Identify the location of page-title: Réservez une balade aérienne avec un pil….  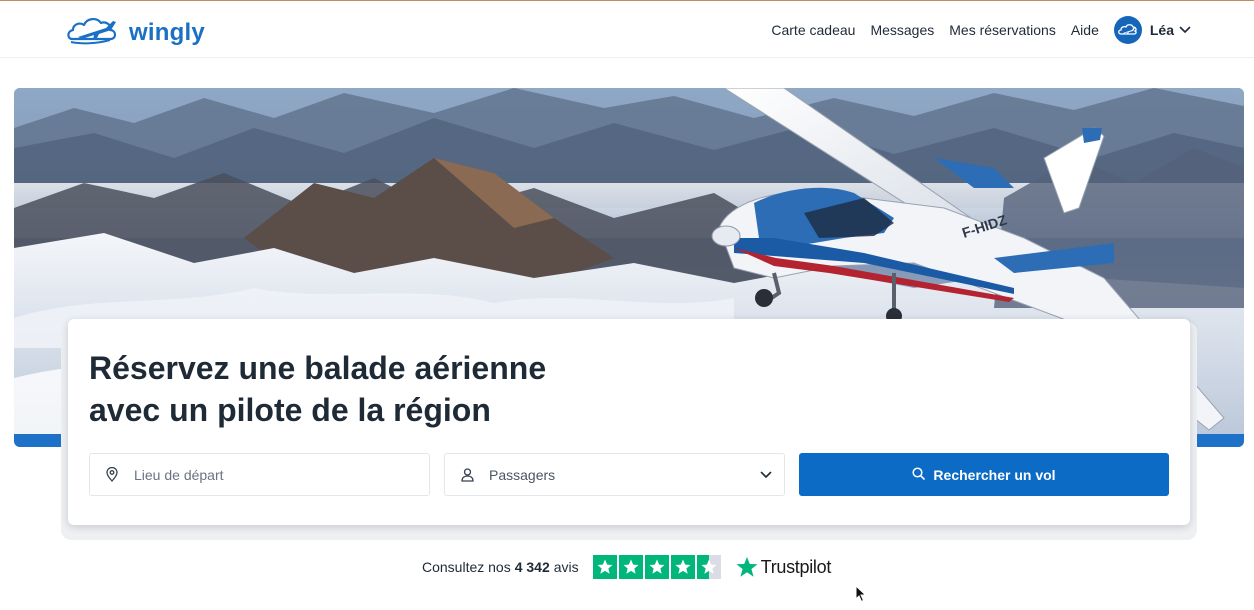
(317, 389).